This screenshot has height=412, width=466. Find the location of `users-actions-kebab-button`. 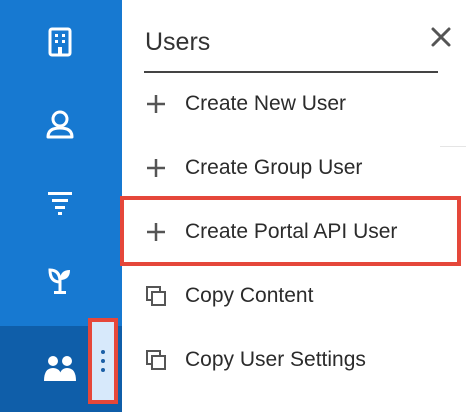

users-actions-kebab-button is located at coordinates (103, 361).